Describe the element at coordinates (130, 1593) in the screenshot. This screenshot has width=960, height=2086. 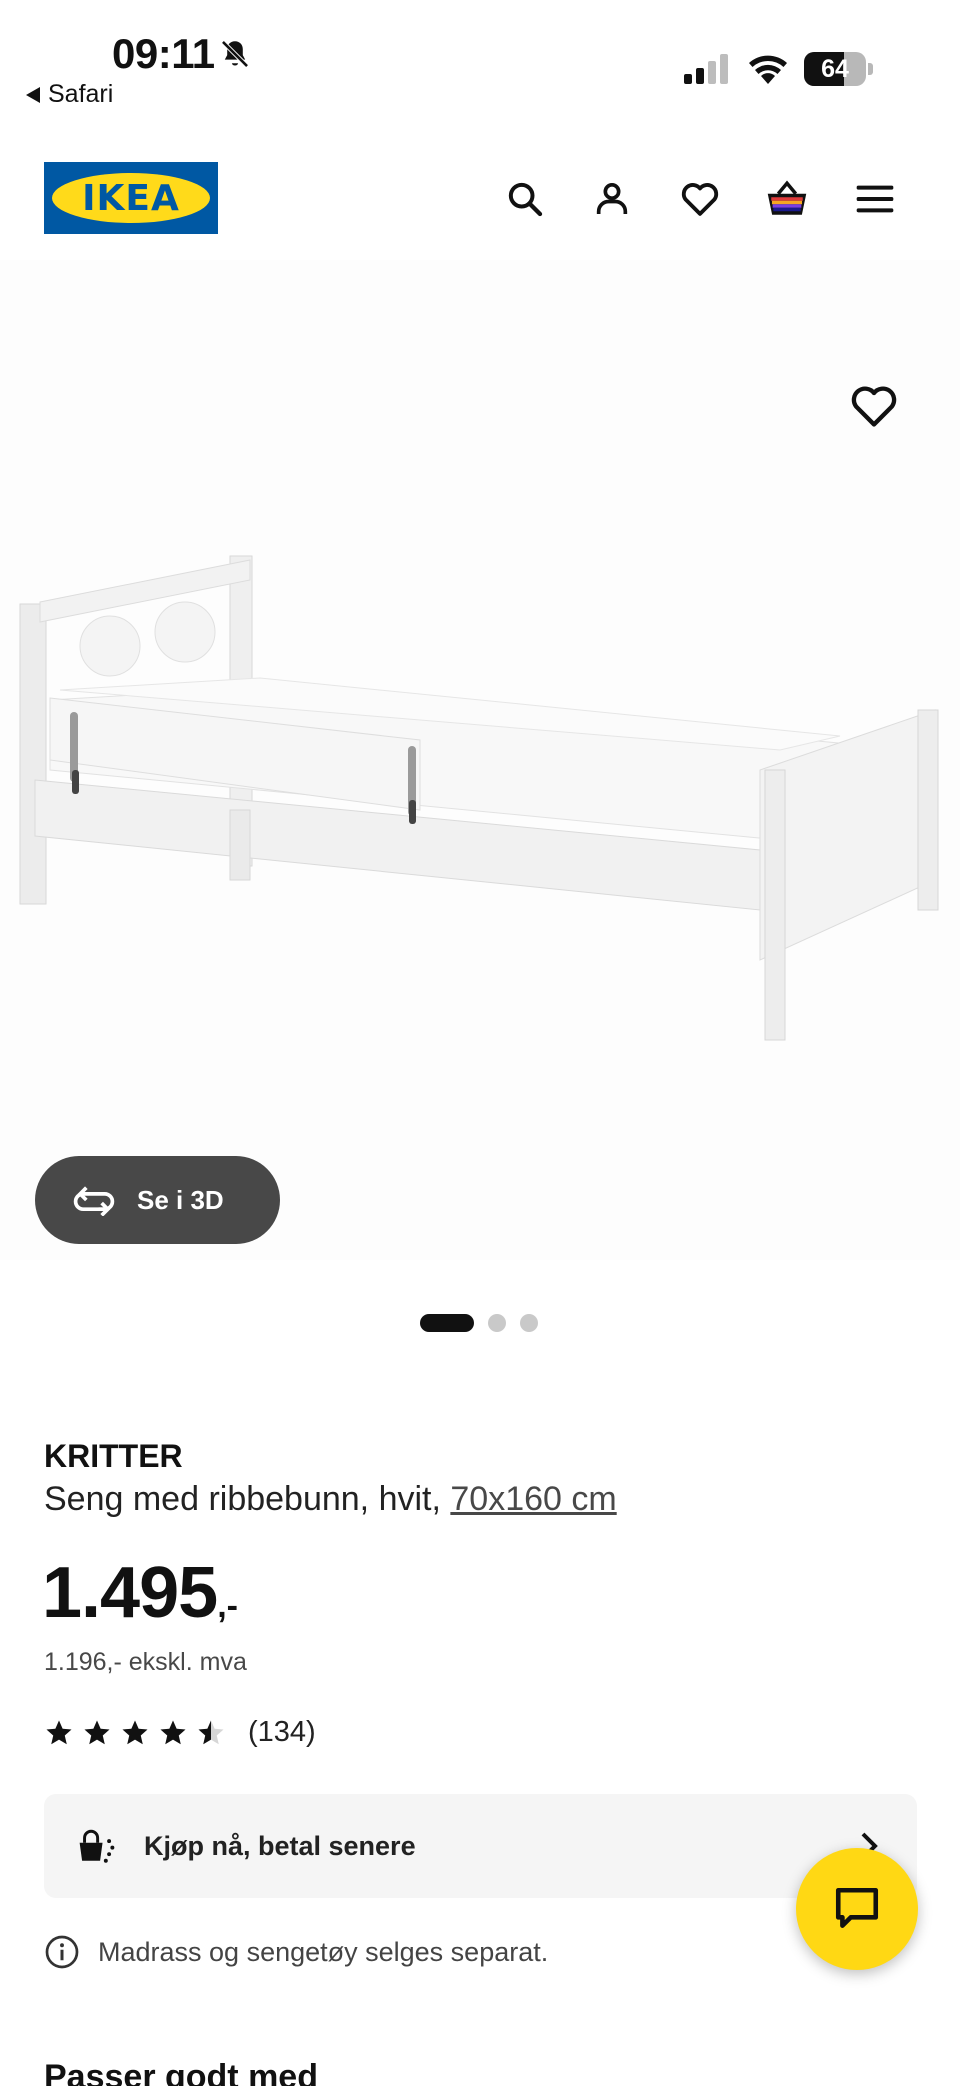
I see `price-main: 1.495` at that location.